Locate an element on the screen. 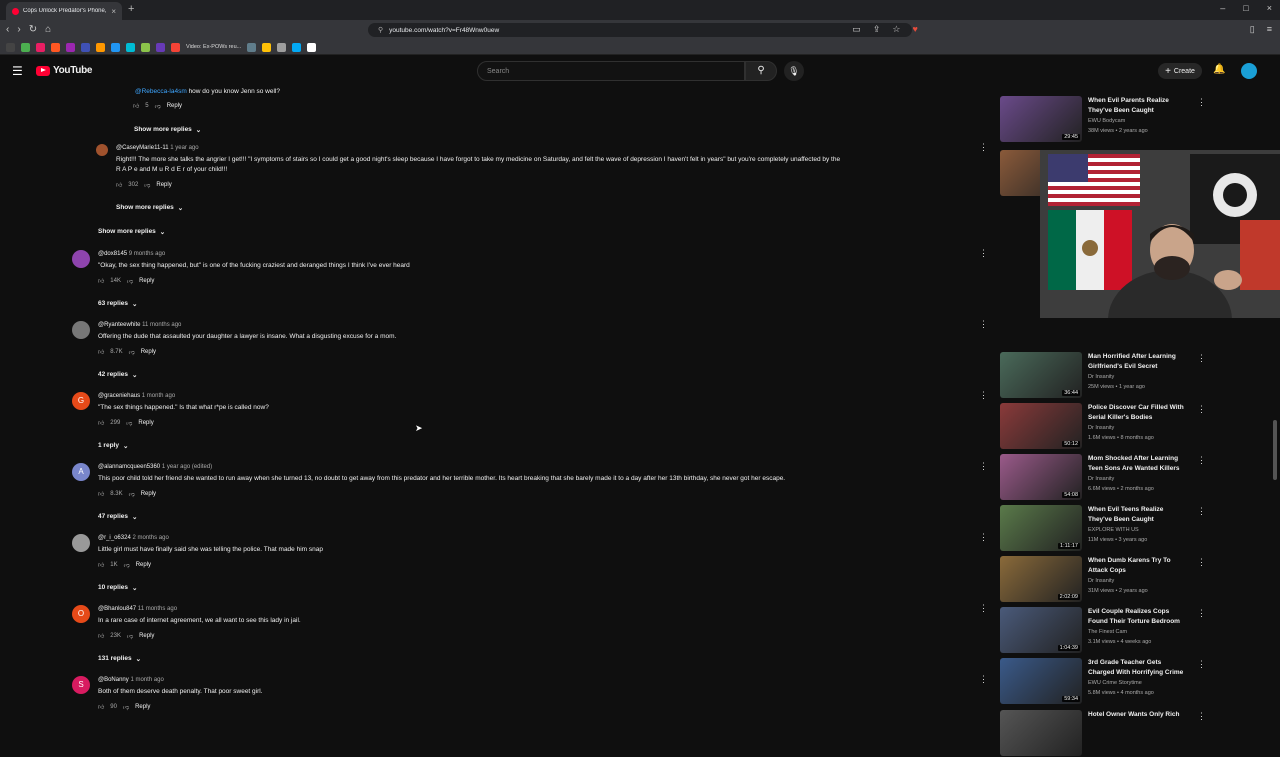 The image size is (1280, 757). video-thumbnail: 2:02:09 is located at coordinates (1041, 579).